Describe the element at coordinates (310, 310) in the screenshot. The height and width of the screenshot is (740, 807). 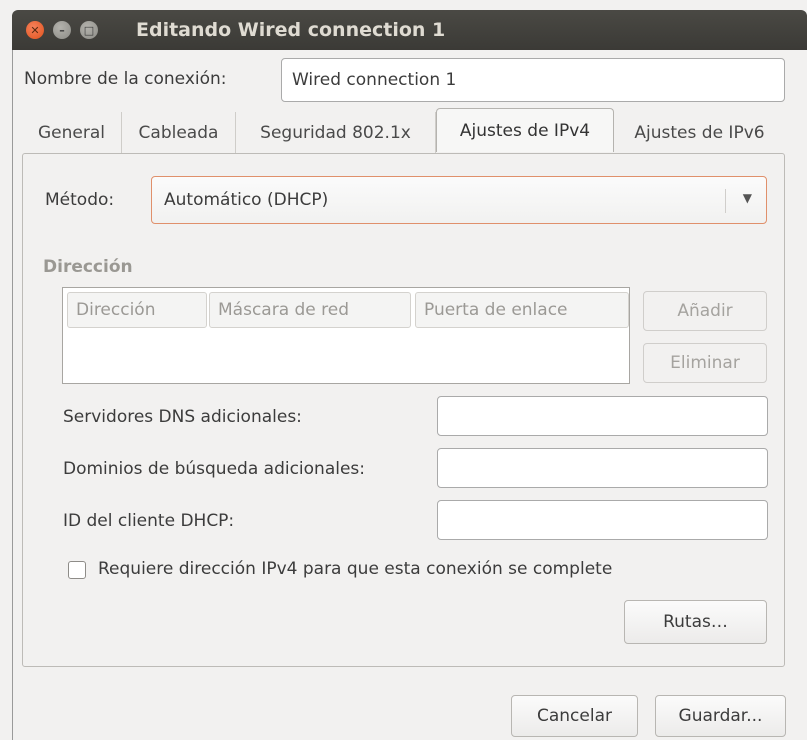
I see `column-header-netmask: Máscara de red` at that location.